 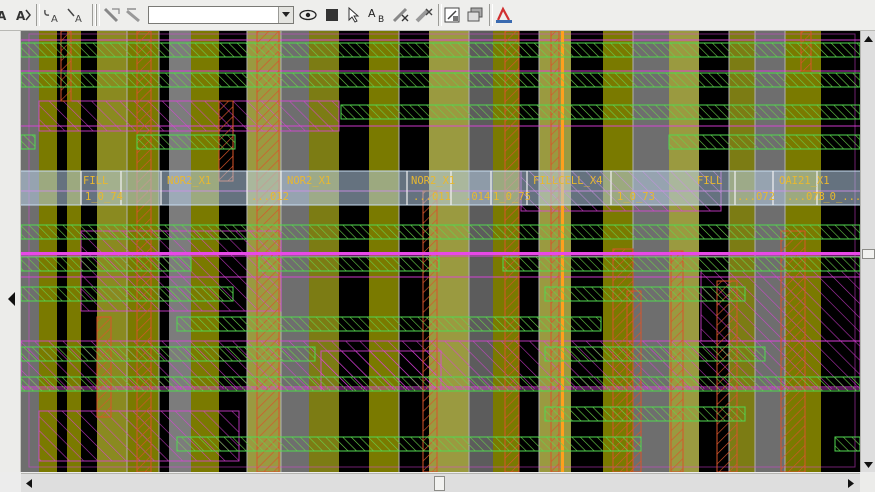 What do you see at coordinates (452, 15) in the screenshot?
I see `grid-icon` at bounding box center [452, 15].